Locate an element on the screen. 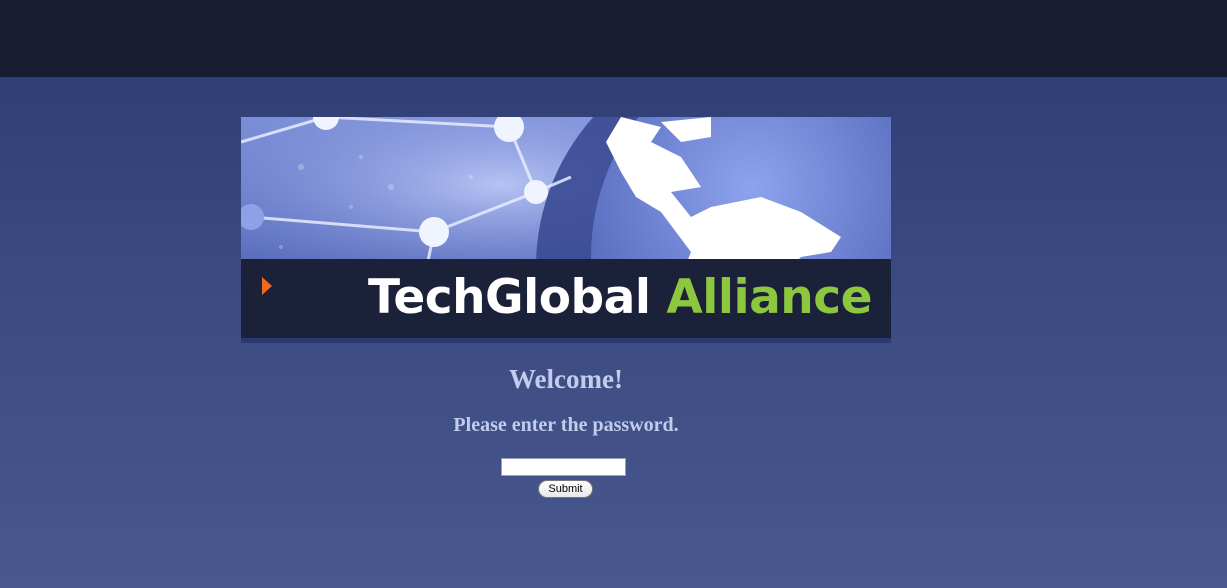 The height and width of the screenshot is (588, 1227). top-bar is located at coordinates (613, 38).